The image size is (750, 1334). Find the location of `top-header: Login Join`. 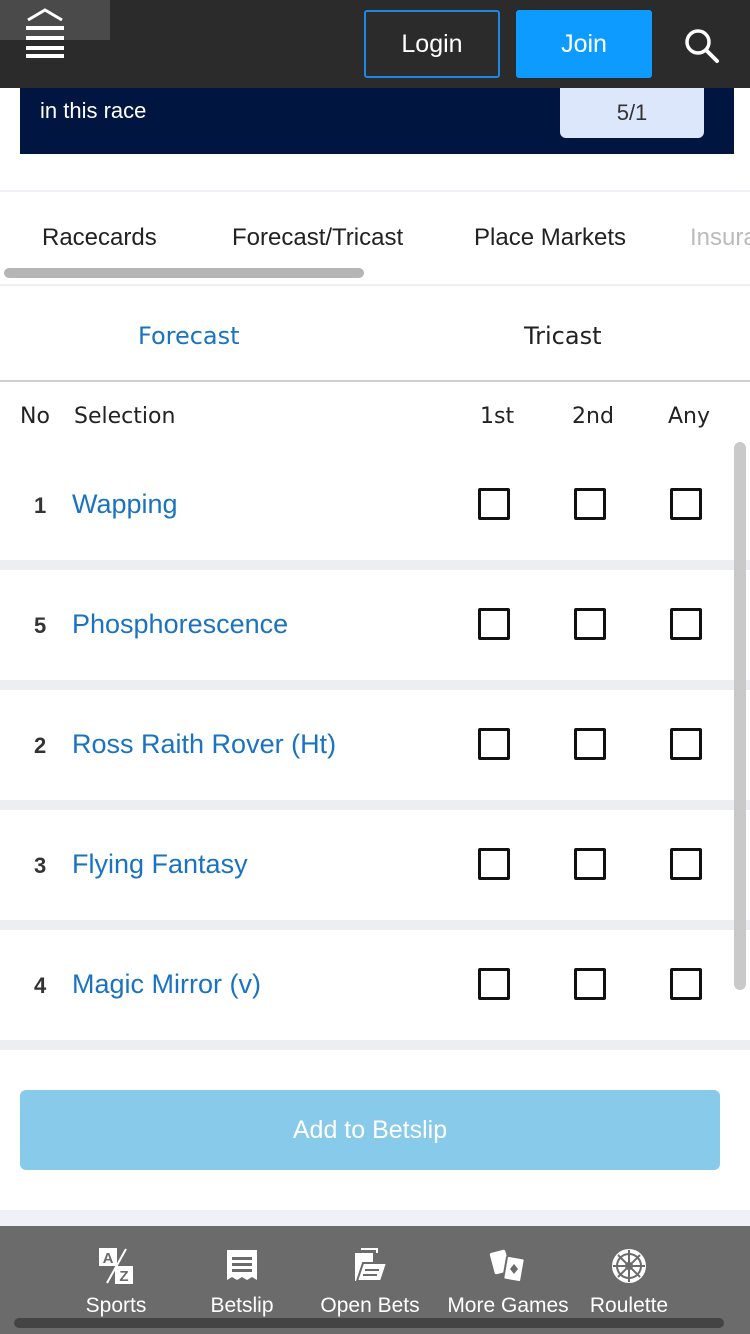

top-header: Login Join is located at coordinates (375, 44).